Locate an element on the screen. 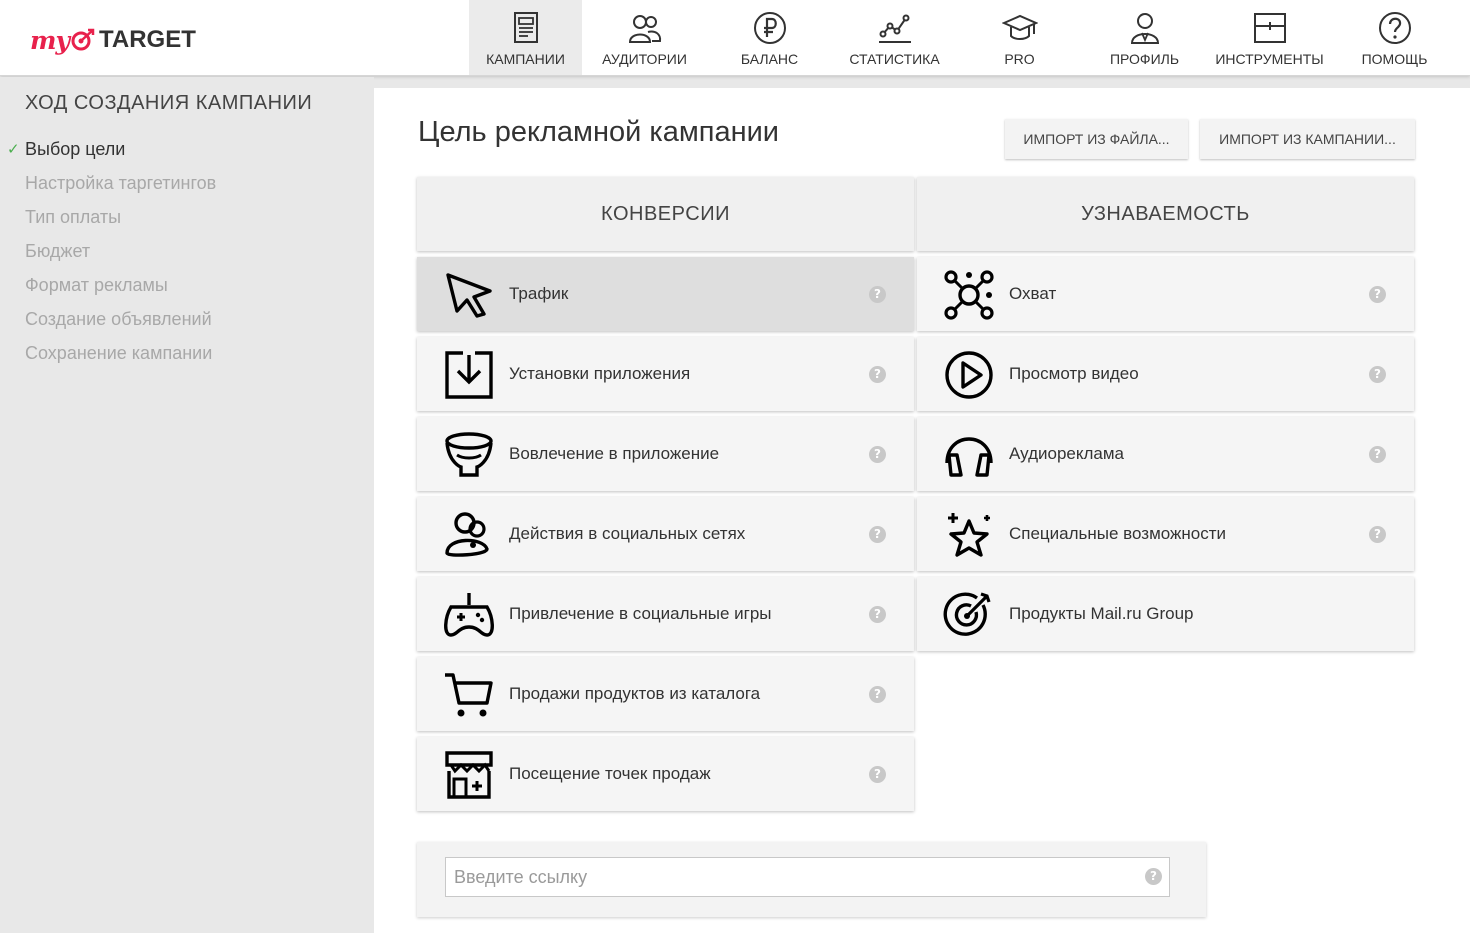 The image size is (1470, 933). users-icon is located at coordinates (644, 29).